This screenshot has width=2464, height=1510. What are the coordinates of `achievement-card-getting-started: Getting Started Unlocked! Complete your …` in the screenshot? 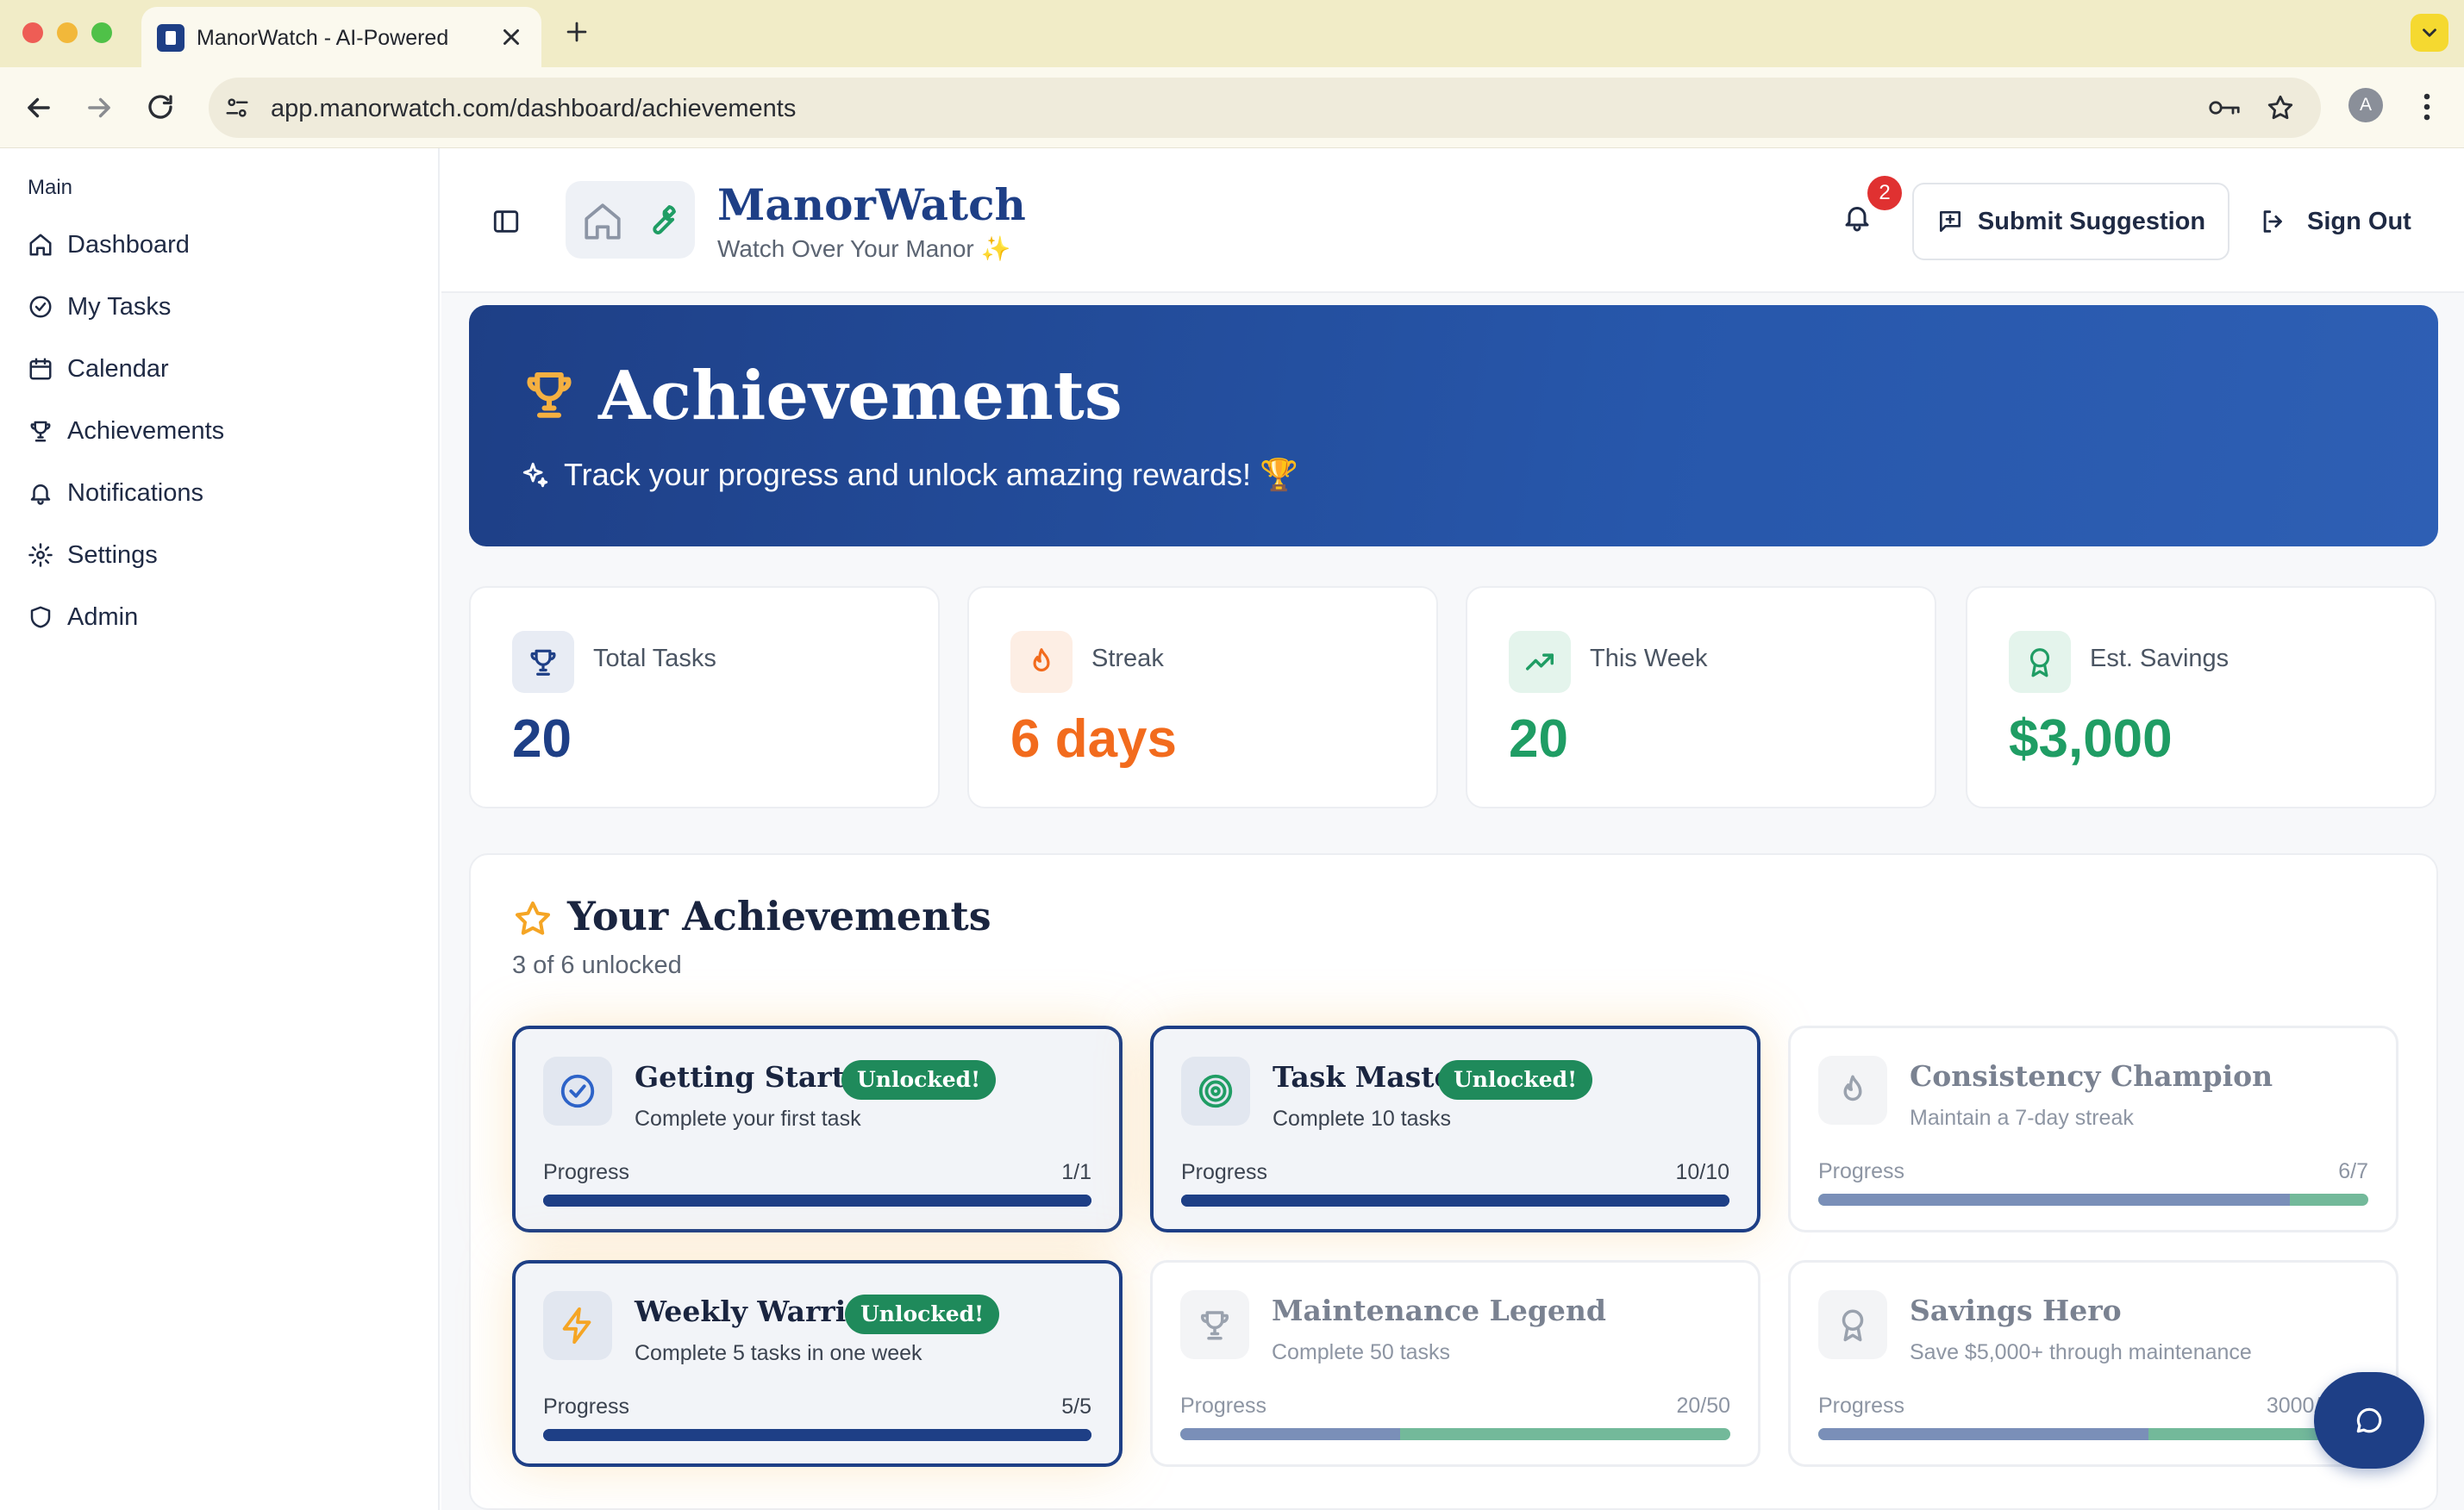 It's located at (817, 1129).